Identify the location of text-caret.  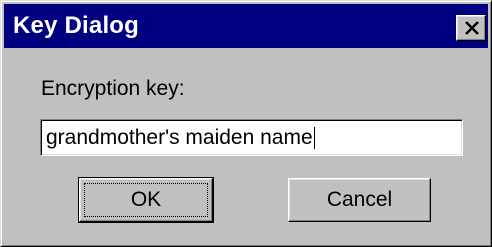
(314, 138).